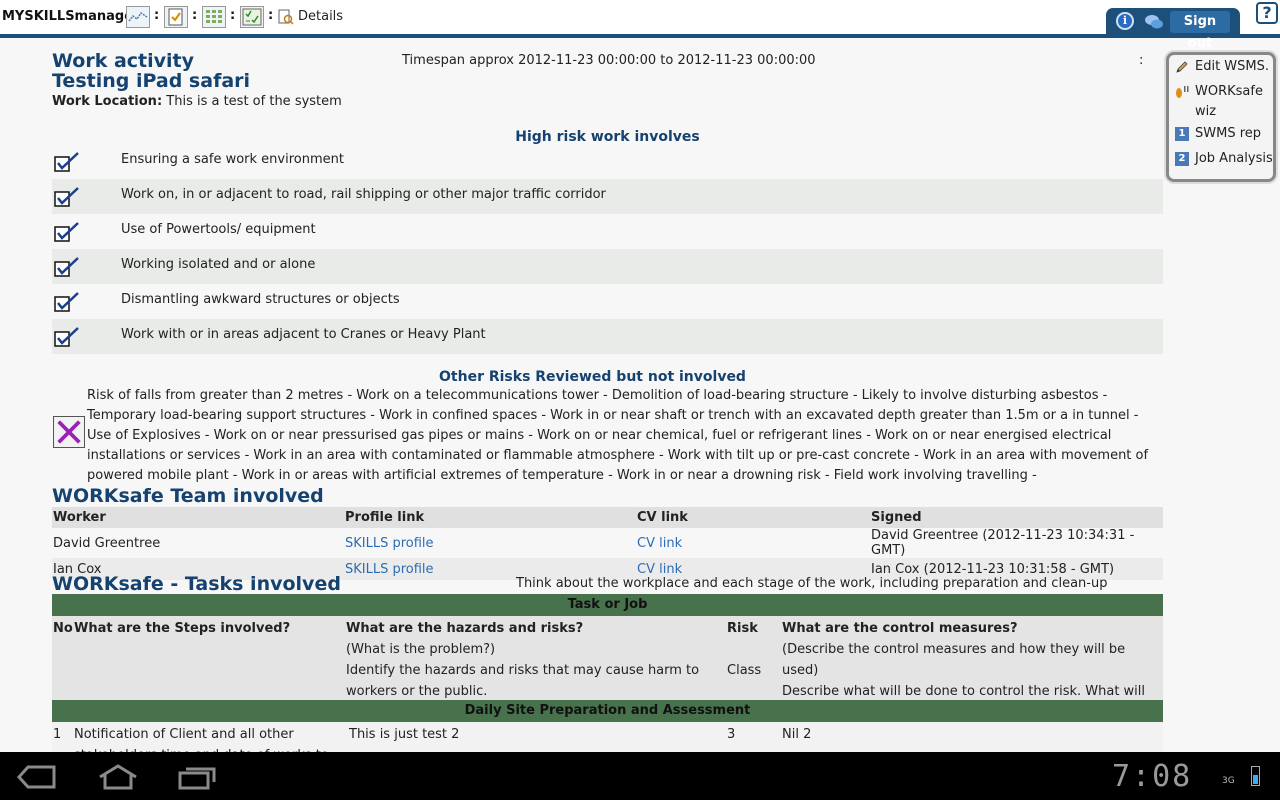 This screenshot has height=800, width=1280. What do you see at coordinates (744, 670) in the screenshot?
I see `risk-class-label: Class` at bounding box center [744, 670].